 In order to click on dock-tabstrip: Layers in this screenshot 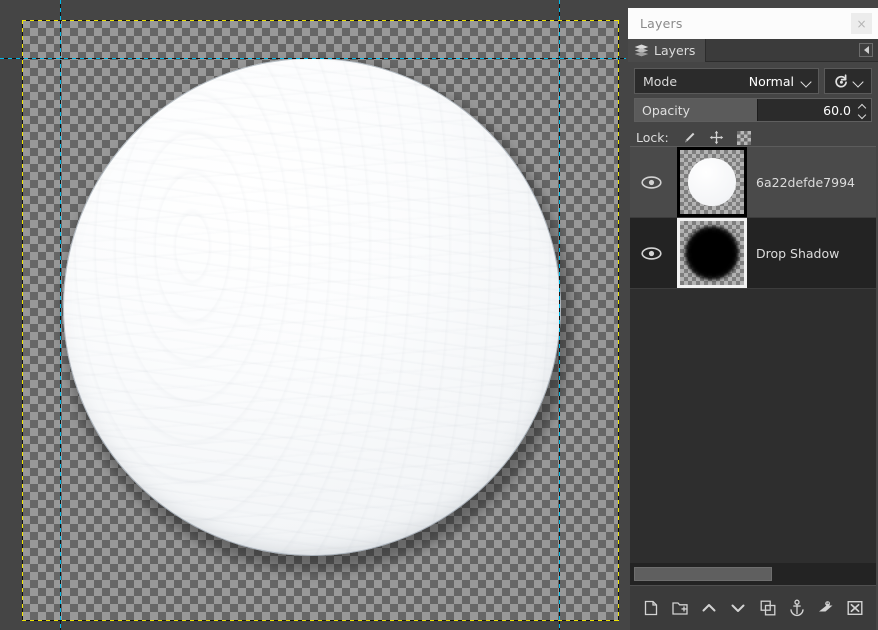, I will do `click(753, 50)`.